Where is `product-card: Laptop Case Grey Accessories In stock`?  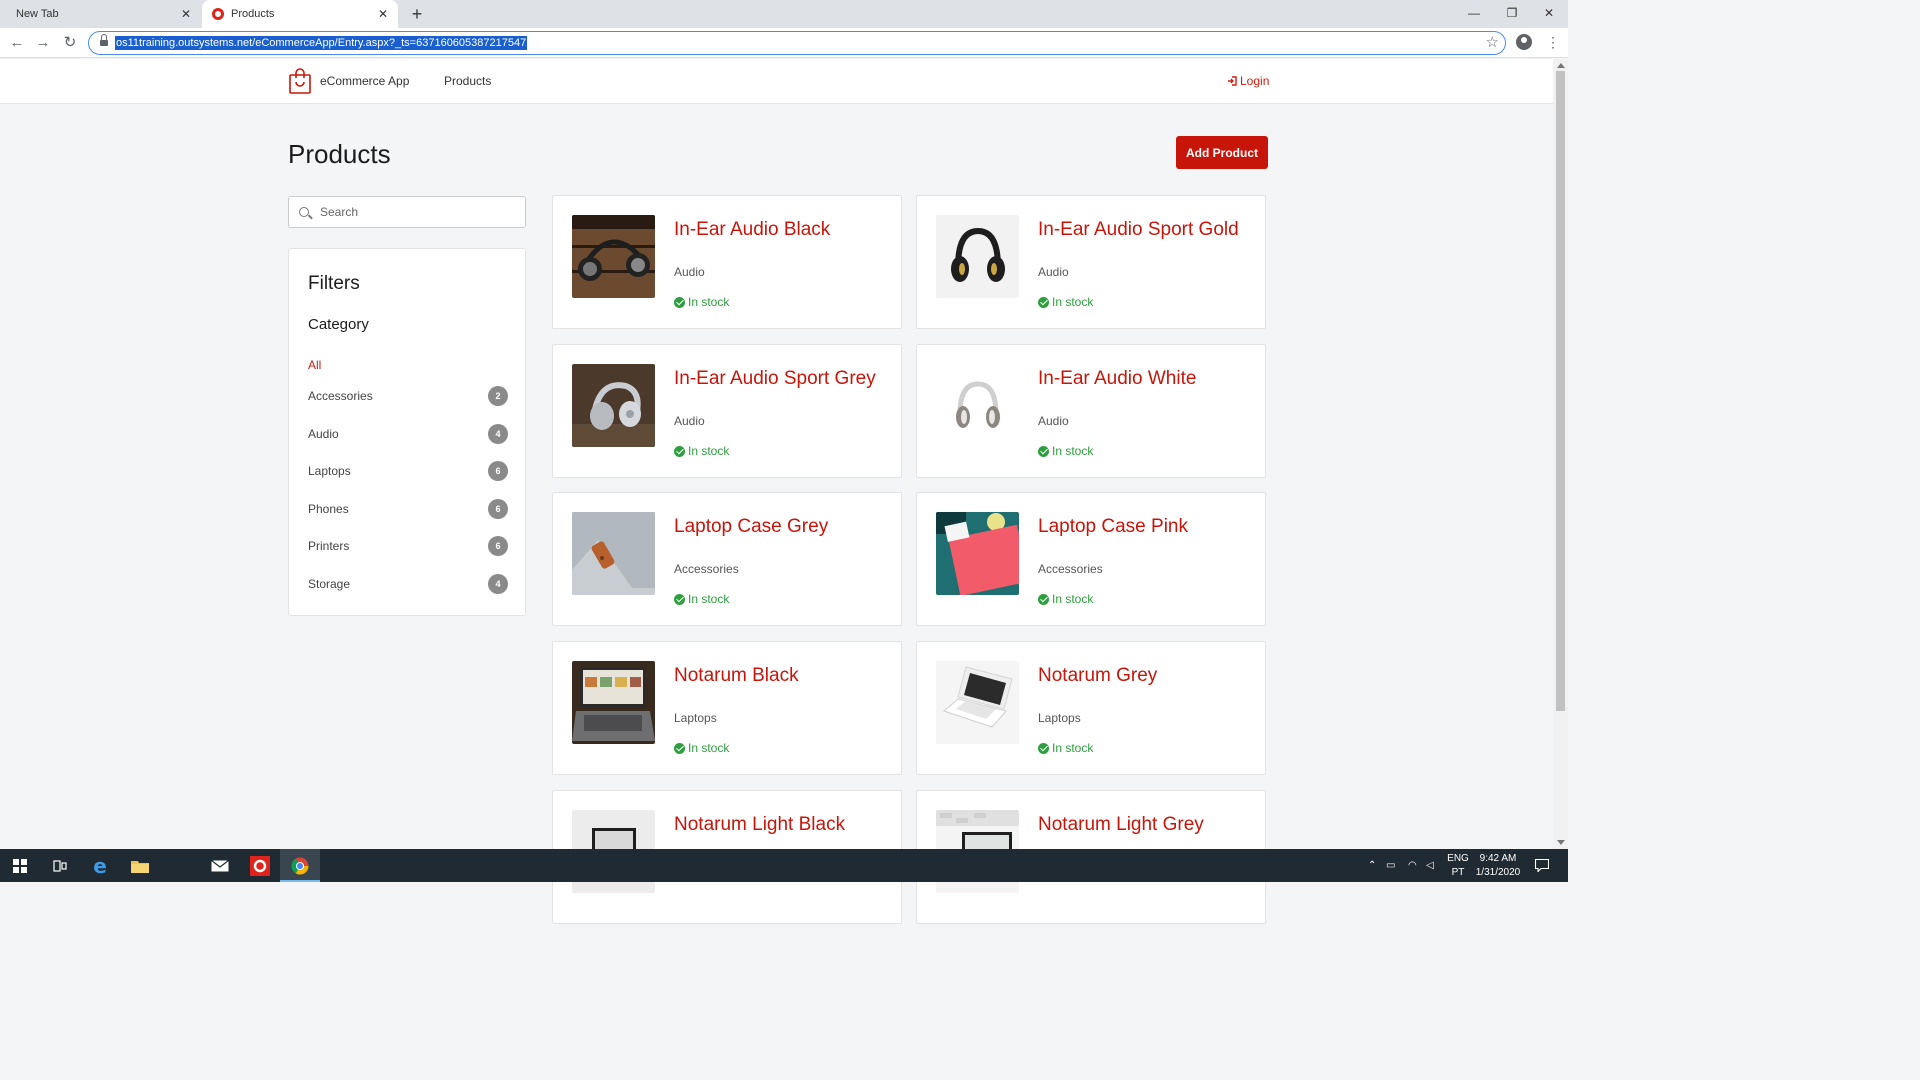
product-card: Laptop Case Grey Accessories In stock is located at coordinates (727, 559).